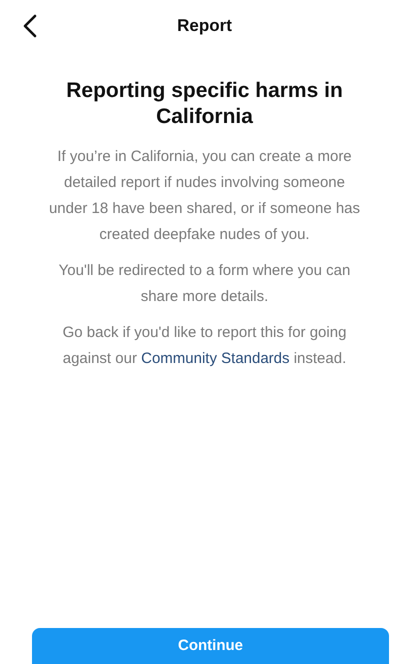  What do you see at coordinates (204, 104) in the screenshot?
I see `heading: Reporting specific harms in California` at bounding box center [204, 104].